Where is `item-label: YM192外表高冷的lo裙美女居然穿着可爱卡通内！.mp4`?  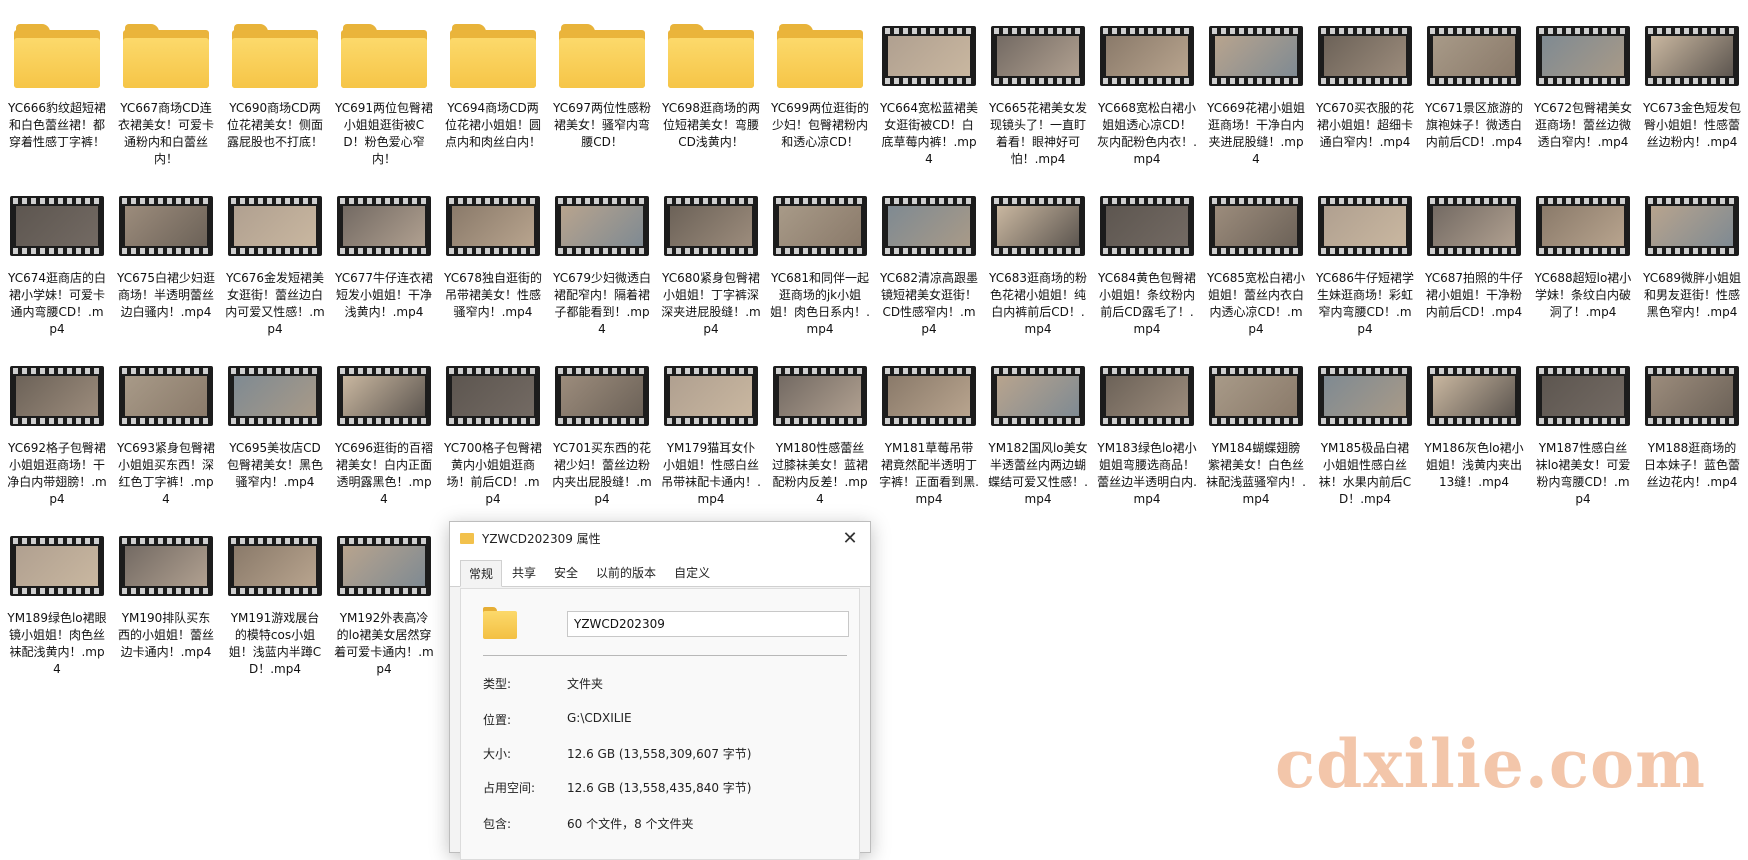 item-label: YM192外表高冷的lo裙美女居然穿着可爱卡通内！.mp4 is located at coordinates (384, 643).